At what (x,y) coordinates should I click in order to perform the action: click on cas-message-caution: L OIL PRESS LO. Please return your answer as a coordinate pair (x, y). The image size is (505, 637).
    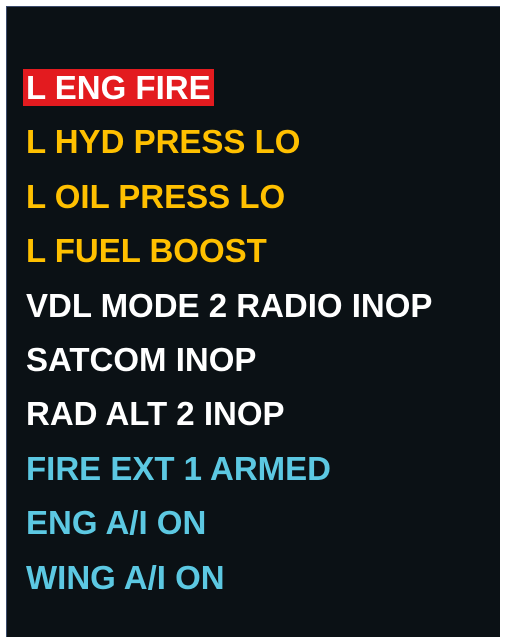
    Looking at the image, I should click on (229, 196).